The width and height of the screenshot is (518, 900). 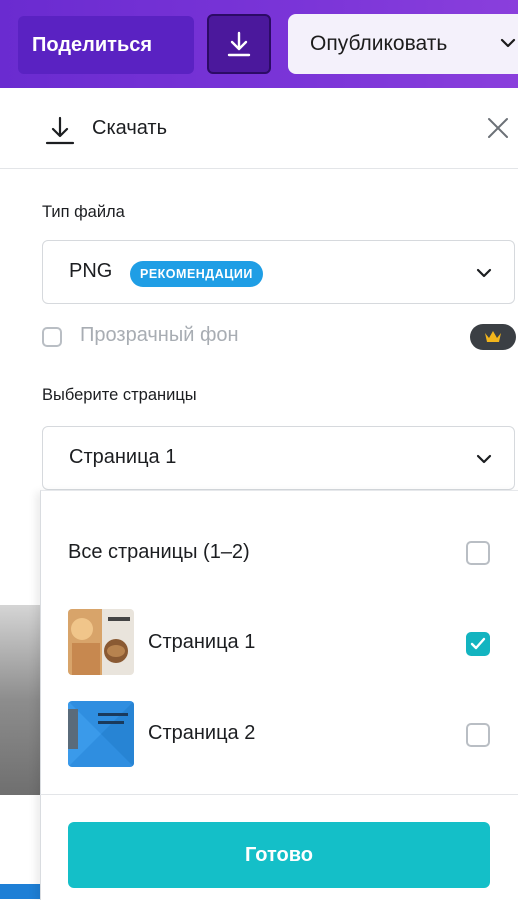 What do you see at coordinates (101, 734) in the screenshot?
I see `page-2-thumbnail` at bounding box center [101, 734].